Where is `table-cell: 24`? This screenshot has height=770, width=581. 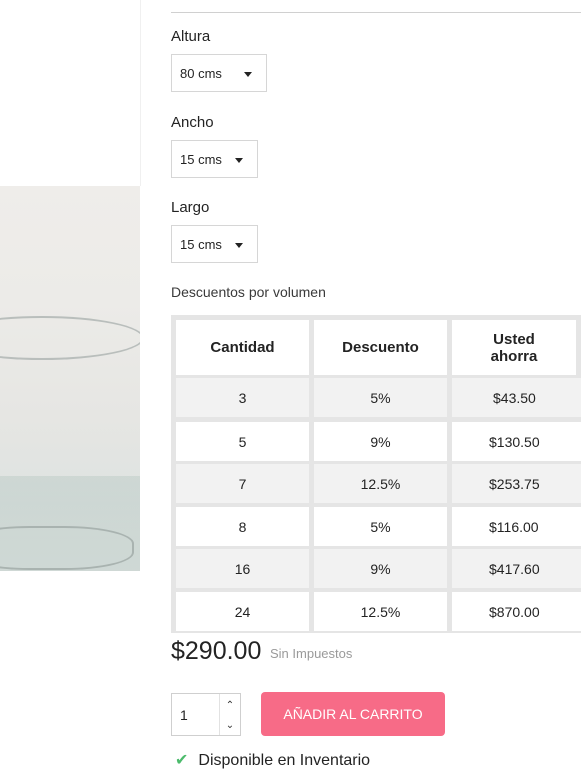 table-cell: 24 is located at coordinates (242, 611).